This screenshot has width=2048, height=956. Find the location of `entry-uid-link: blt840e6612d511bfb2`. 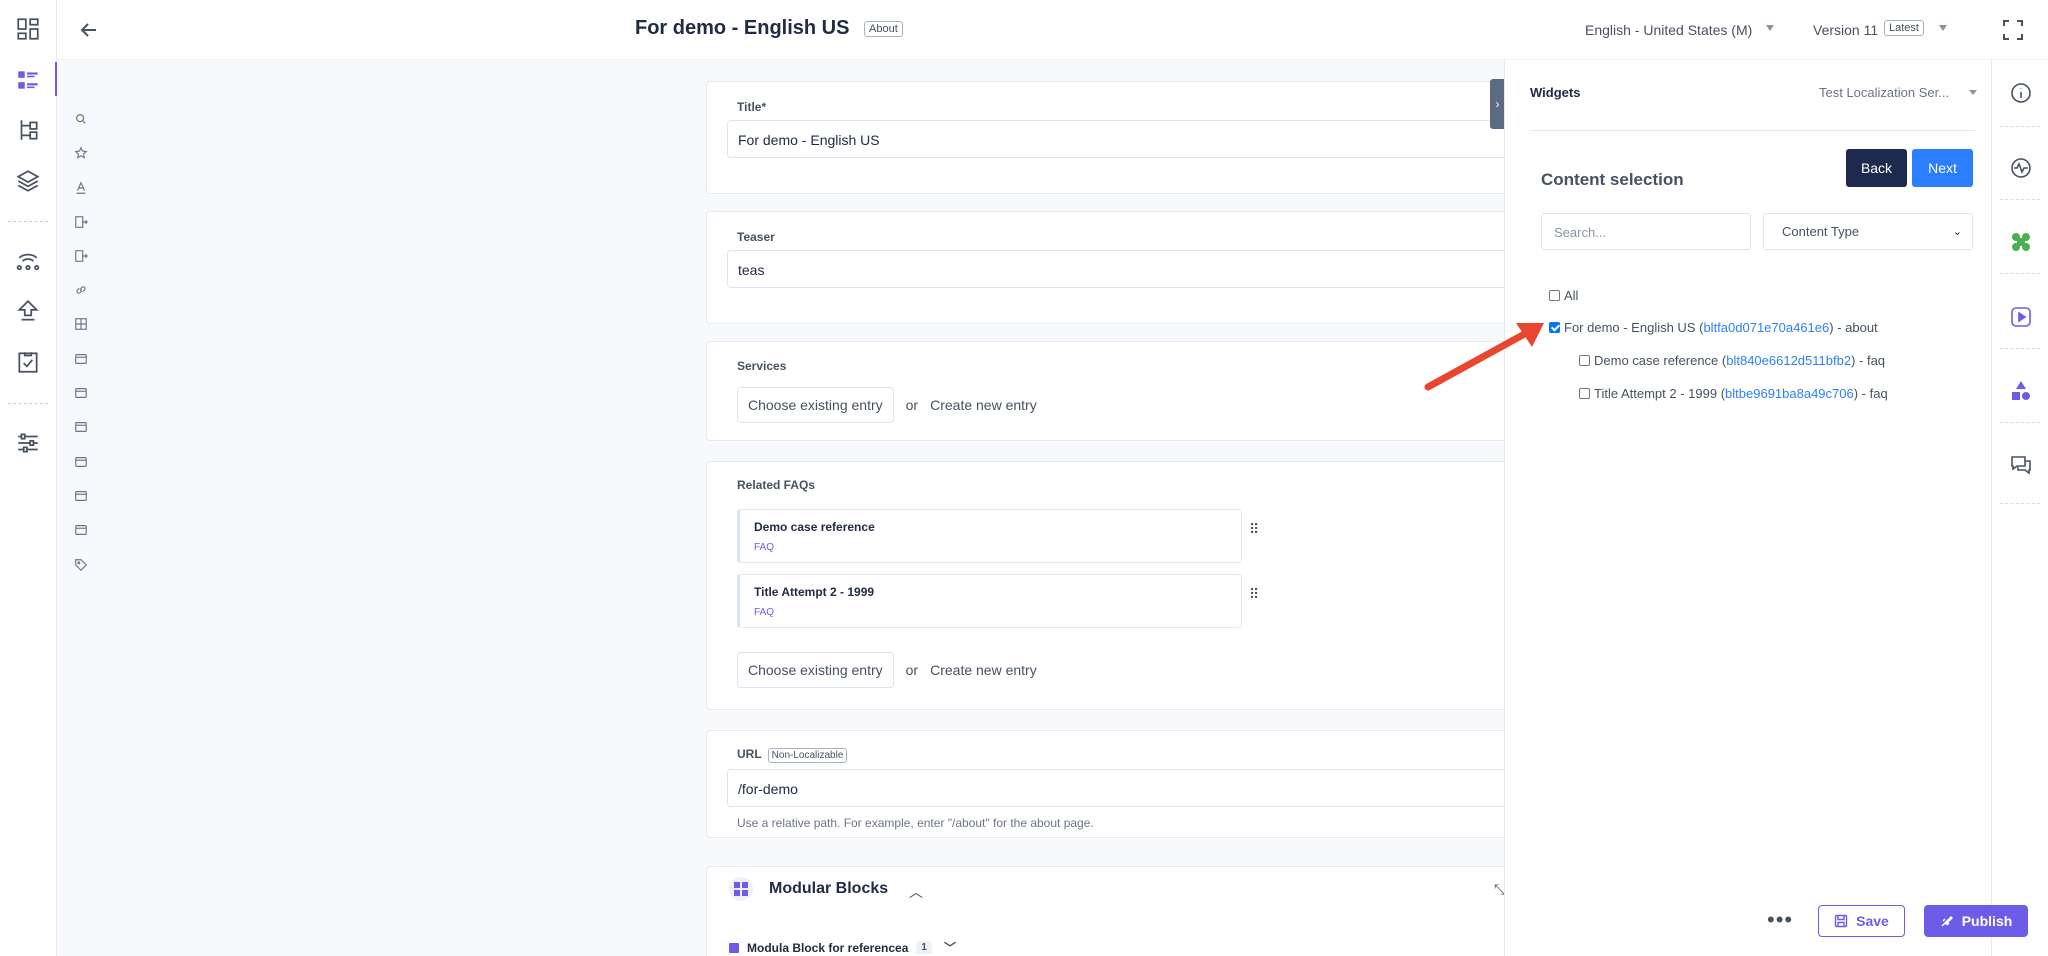

entry-uid-link: blt840e6612d511bfb2 is located at coordinates (1788, 360).